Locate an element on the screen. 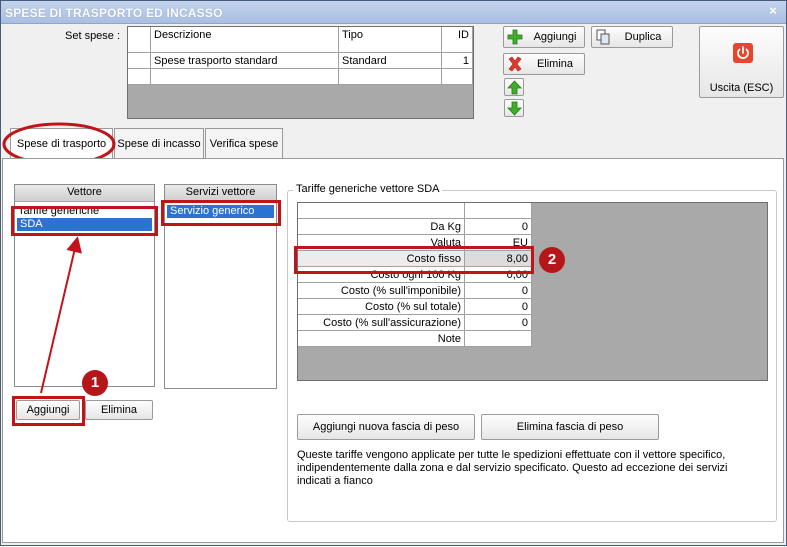 The width and height of the screenshot is (787, 547). annotation-marker-1: 1 is located at coordinates (95, 383).